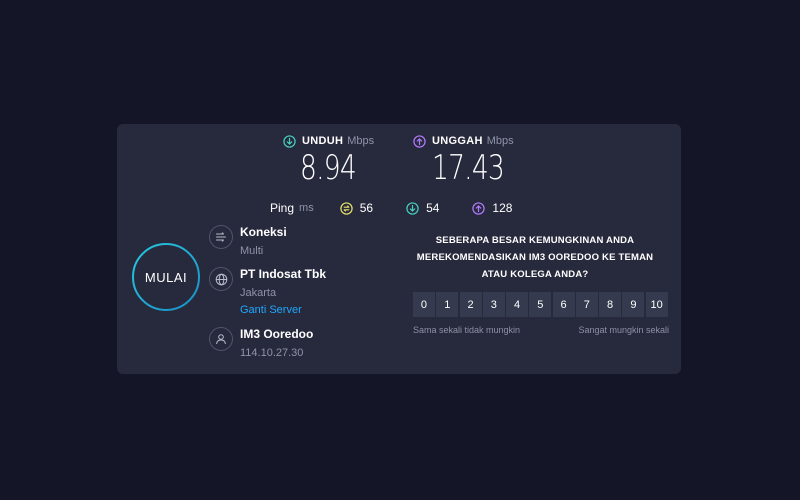 The height and width of the screenshot is (500, 800). Describe the element at coordinates (356, 208) in the screenshot. I see `ping-latency: 56` at that location.